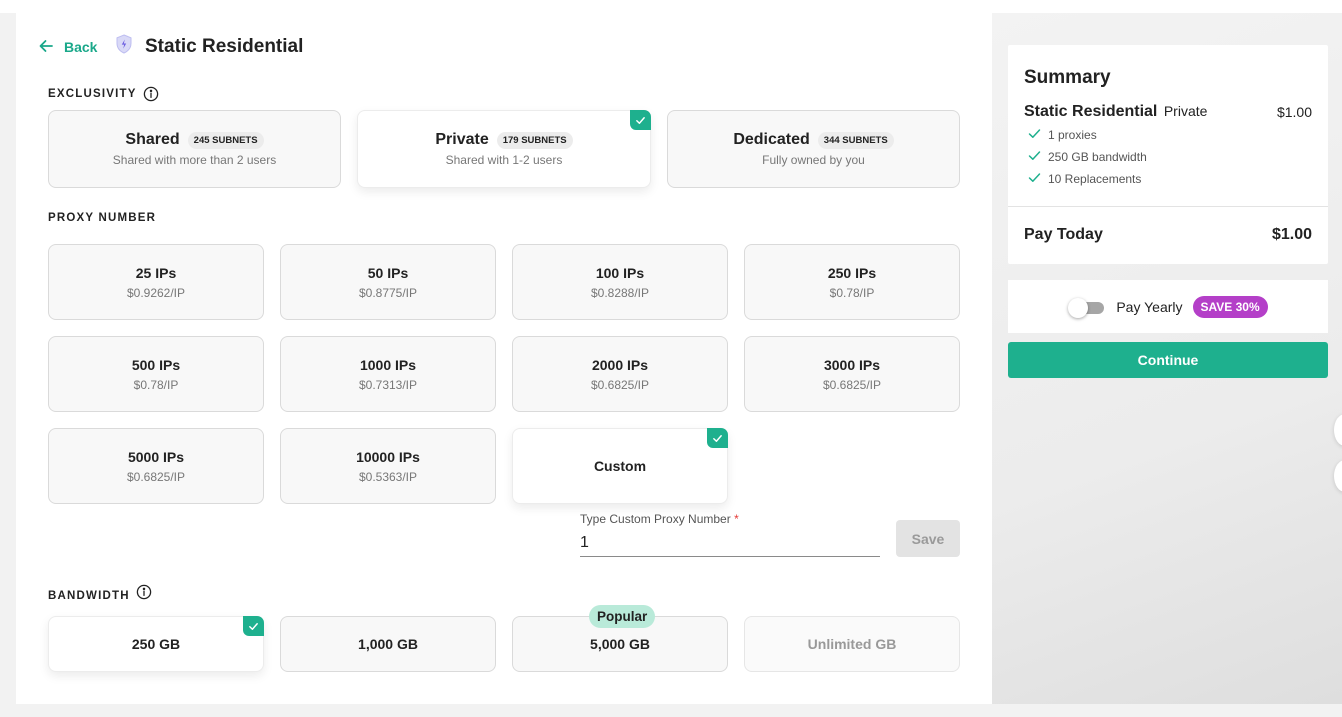 This screenshot has height=717, width=1342. What do you see at coordinates (620, 374) in the screenshot?
I see `proxy-option-card: 2000 IPs $0.6825/IP` at bounding box center [620, 374].